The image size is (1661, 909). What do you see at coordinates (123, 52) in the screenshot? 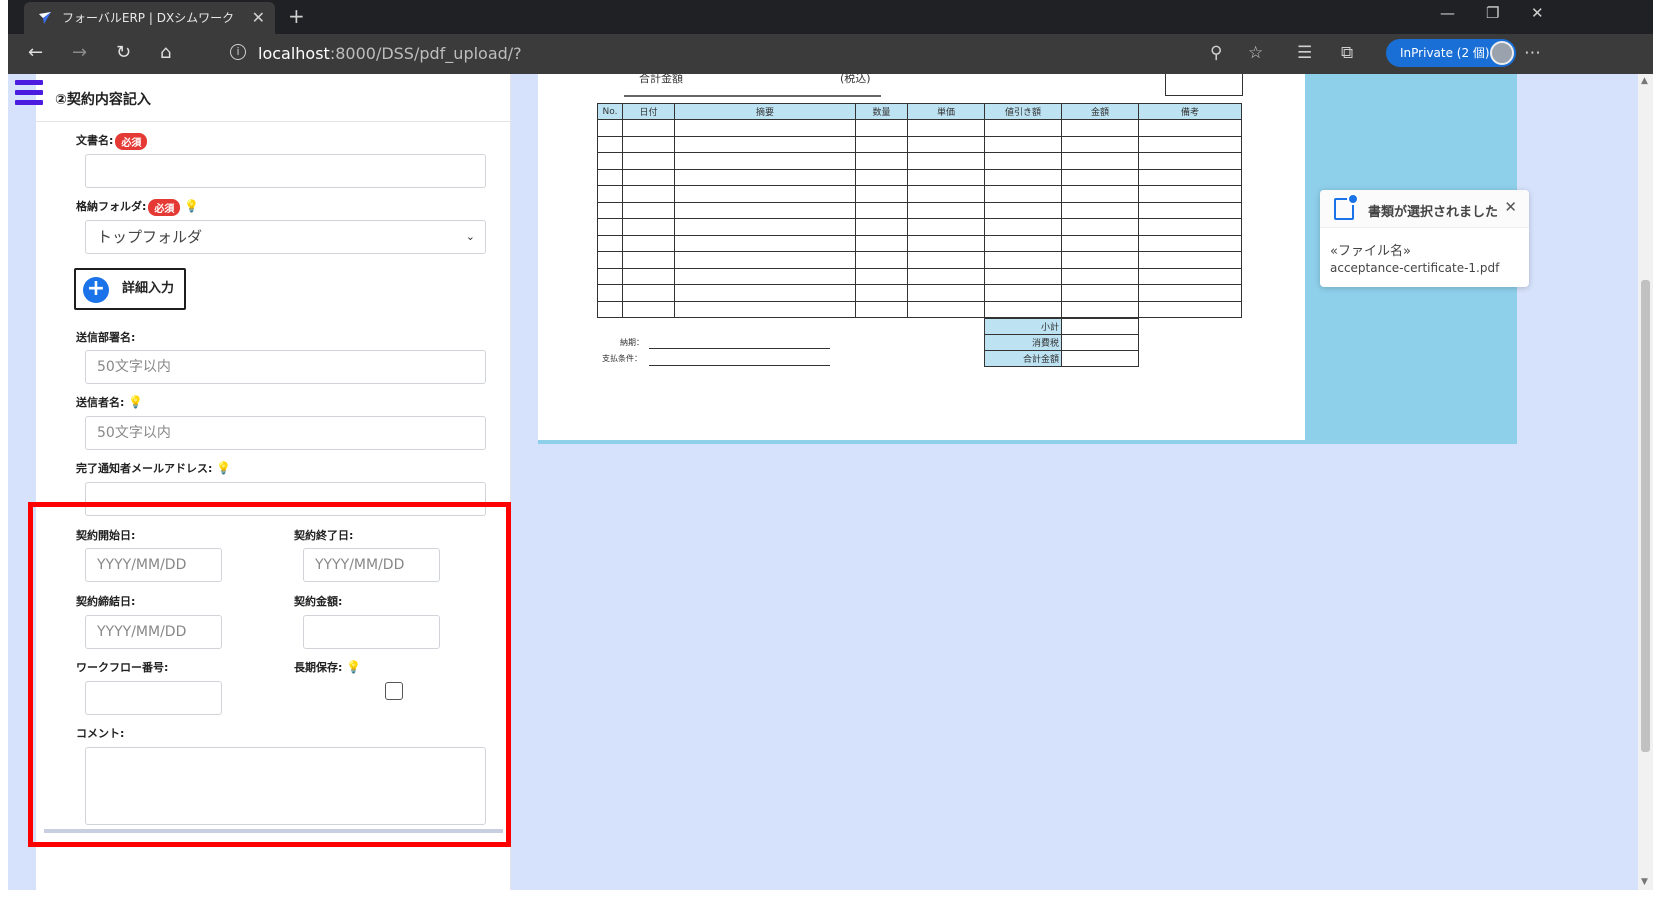
I see `refresh-icon: ↻` at bounding box center [123, 52].